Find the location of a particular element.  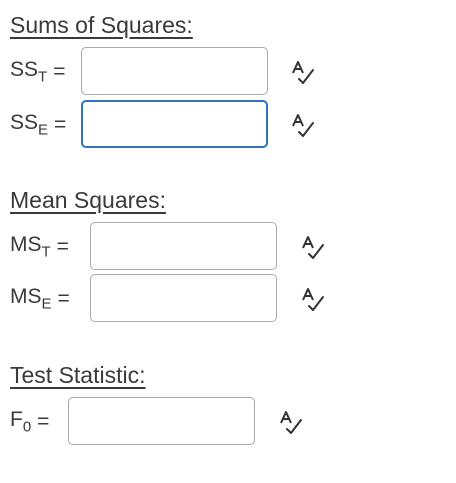

label-mse: MSE is located at coordinates (31, 299).